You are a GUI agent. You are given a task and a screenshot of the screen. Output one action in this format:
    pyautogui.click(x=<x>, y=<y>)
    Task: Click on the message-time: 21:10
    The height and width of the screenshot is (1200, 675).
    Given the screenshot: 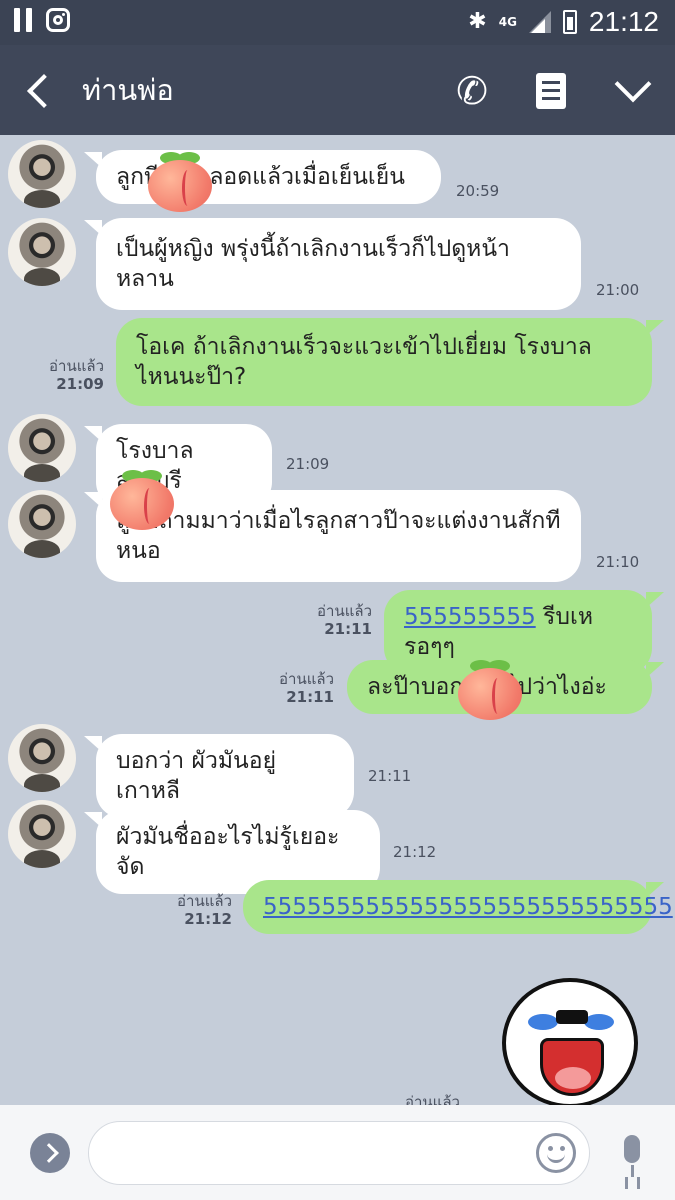 What is the action you would take?
    pyautogui.click(x=618, y=562)
    